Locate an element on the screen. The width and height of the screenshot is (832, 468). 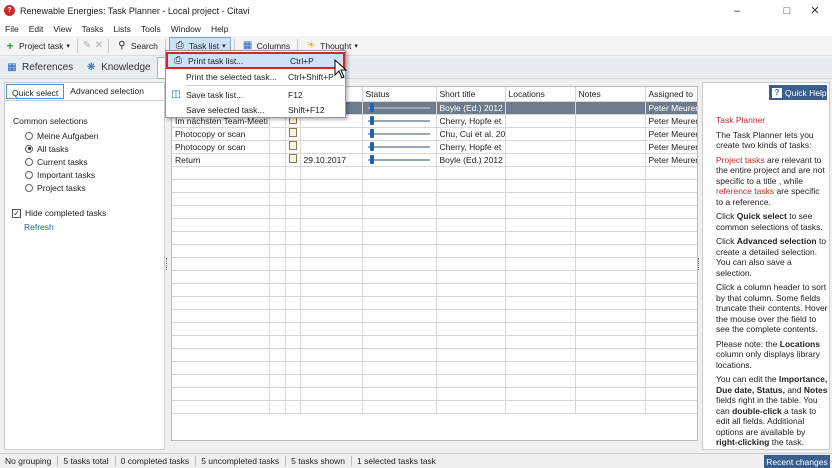
menu-item-print-task-list: ⎙ Print task list... Ctrl+P is located at coordinates (255, 60).